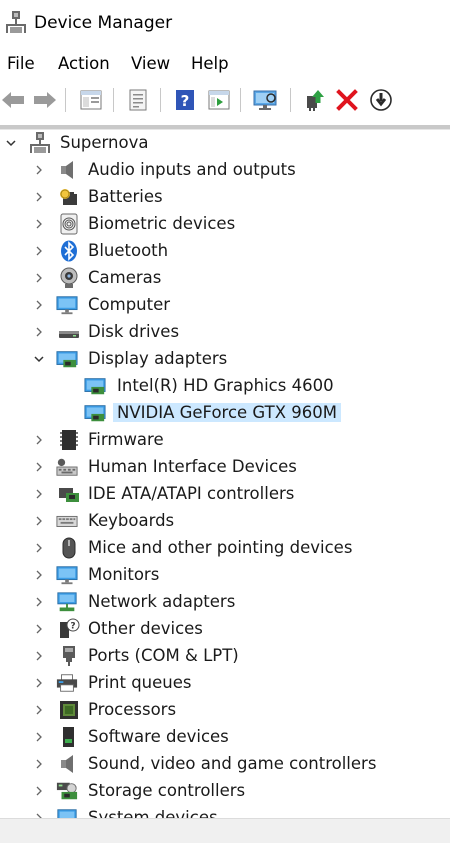 The image size is (450, 843). What do you see at coordinates (69, 656) in the screenshot?
I see `port-connector-icon` at bounding box center [69, 656].